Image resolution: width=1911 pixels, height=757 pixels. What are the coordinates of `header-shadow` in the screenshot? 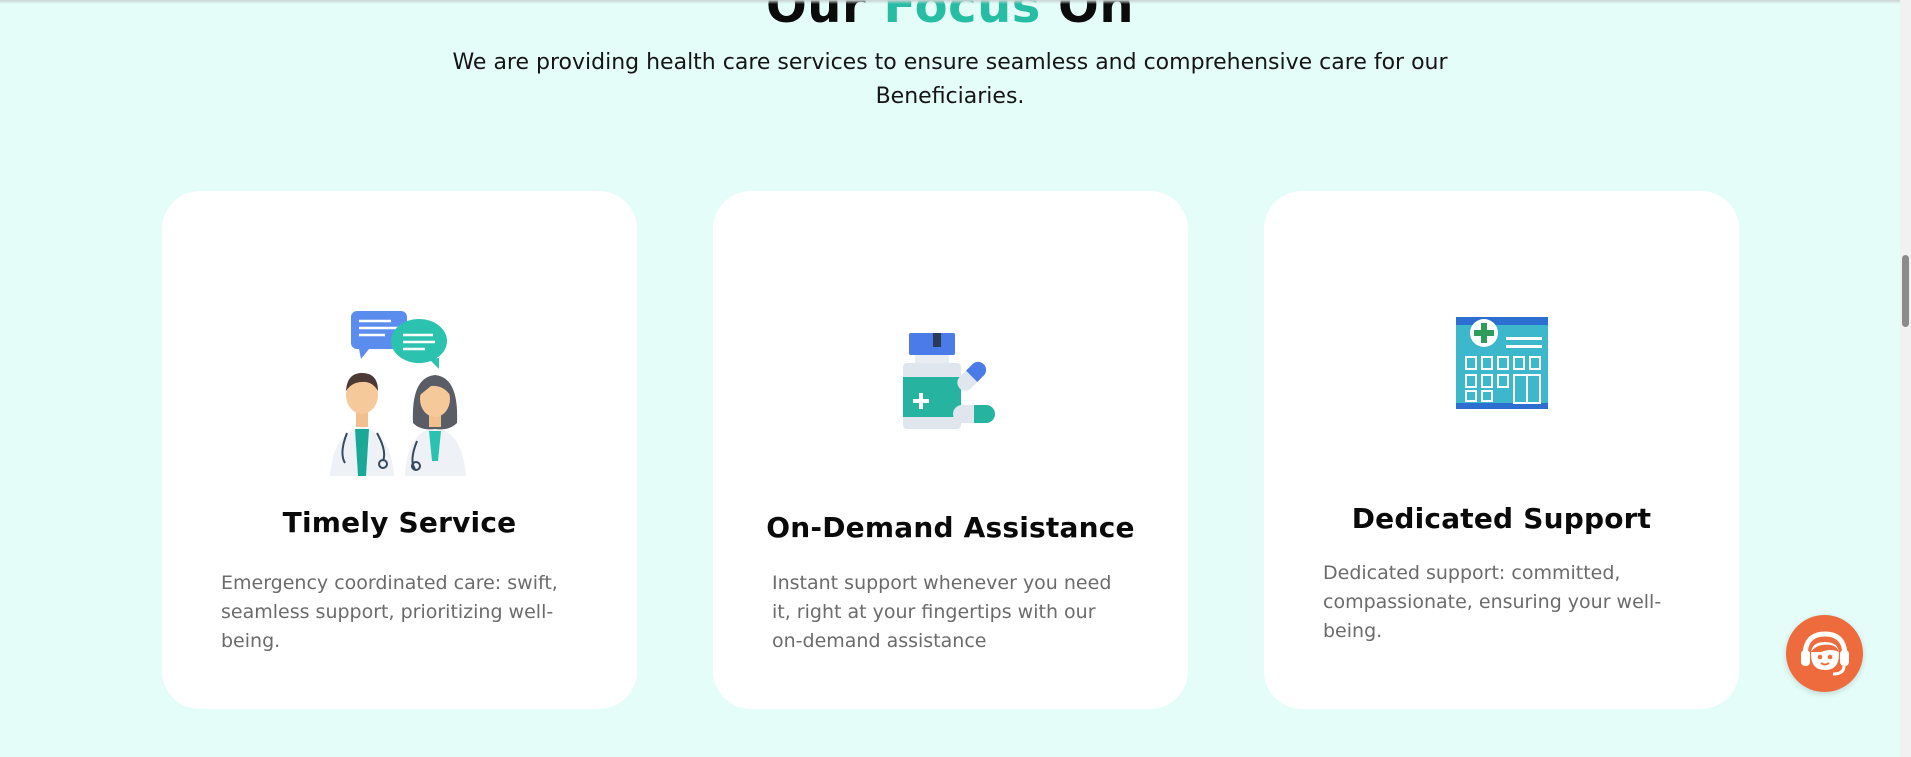 It's located at (950, 2).